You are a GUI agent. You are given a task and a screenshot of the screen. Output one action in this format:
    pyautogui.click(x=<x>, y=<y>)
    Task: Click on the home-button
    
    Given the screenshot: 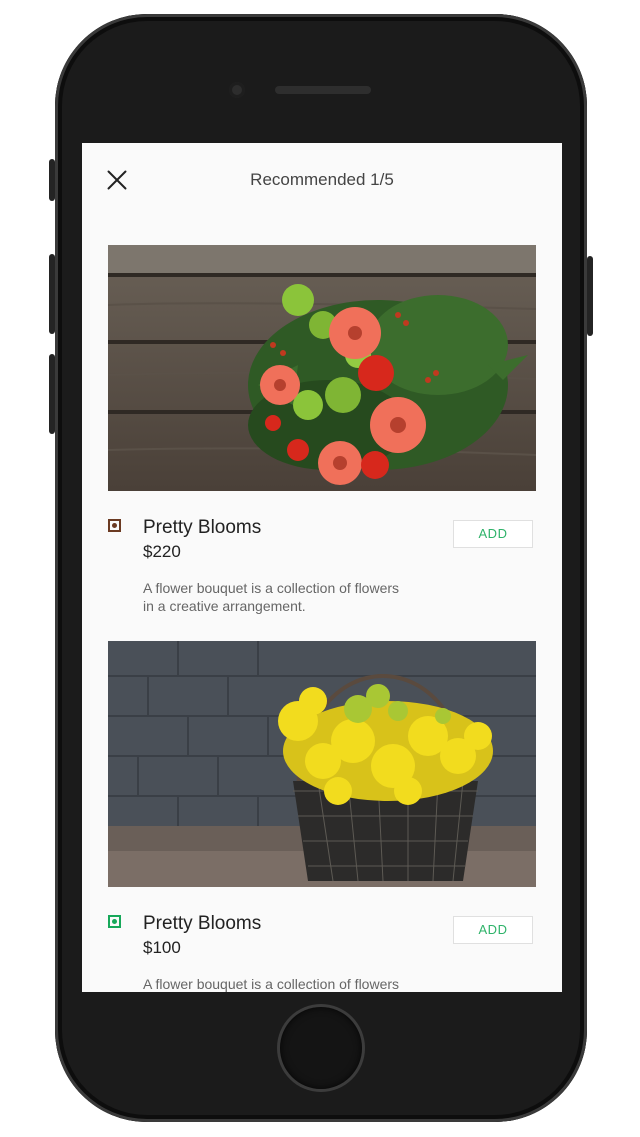 What is the action you would take?
    pyautogui.click(x=321, y=1048)
    